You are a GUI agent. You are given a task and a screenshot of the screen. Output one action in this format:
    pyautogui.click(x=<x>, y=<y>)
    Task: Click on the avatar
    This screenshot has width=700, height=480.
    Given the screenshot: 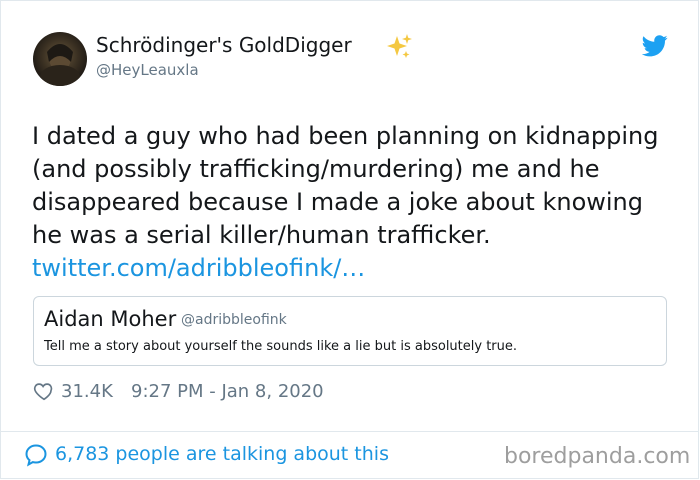 What is the action you would take?
    pyautogui.click(x=60, y=59)
    